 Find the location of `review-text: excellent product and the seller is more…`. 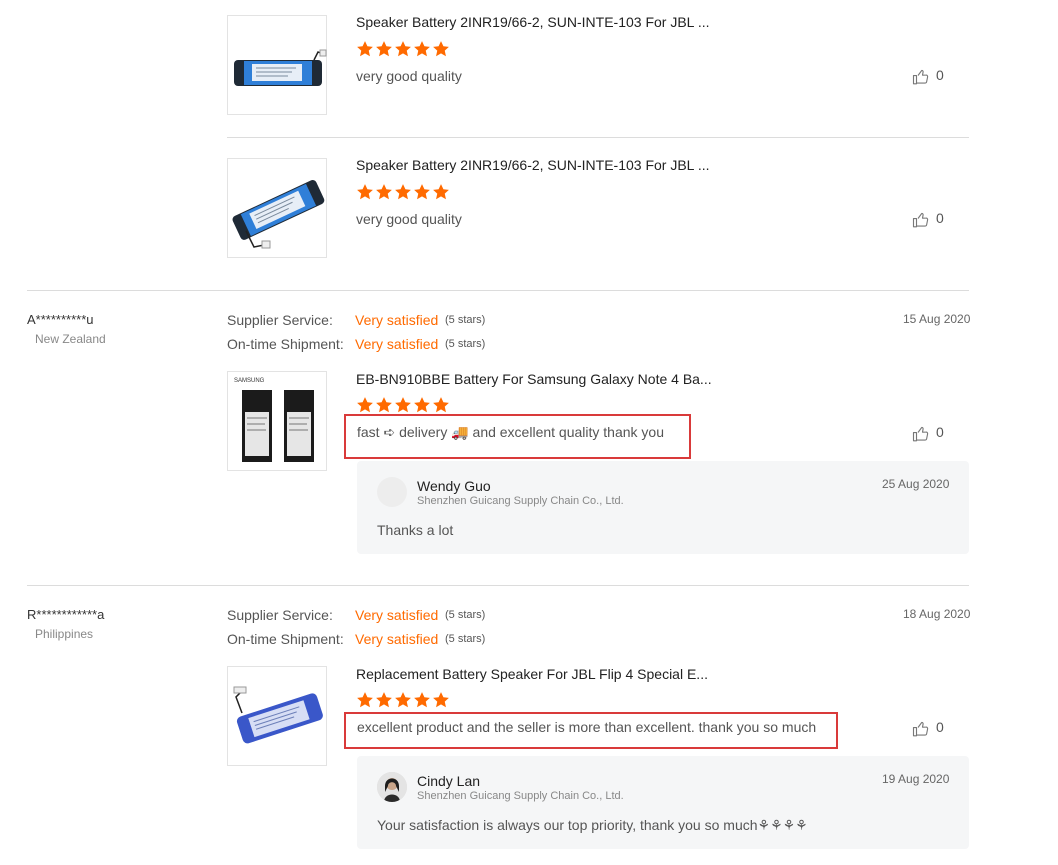

review-text: excellent product and the seller is more… is located at coordinates (587, 727).